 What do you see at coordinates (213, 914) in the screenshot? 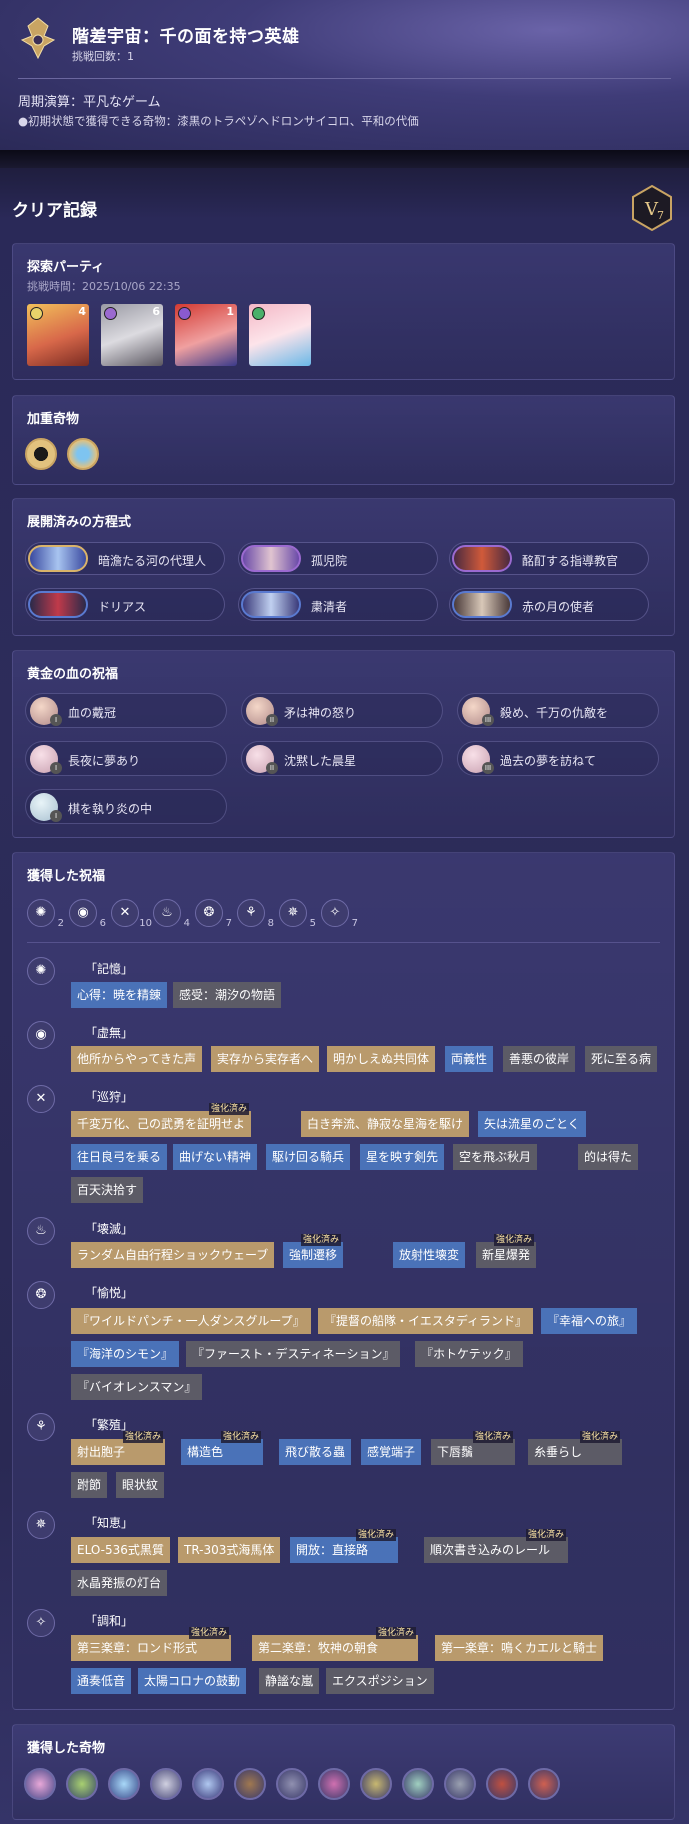
I see `elation-path-icon: ❂ 7` at bounding box center [213, 914].